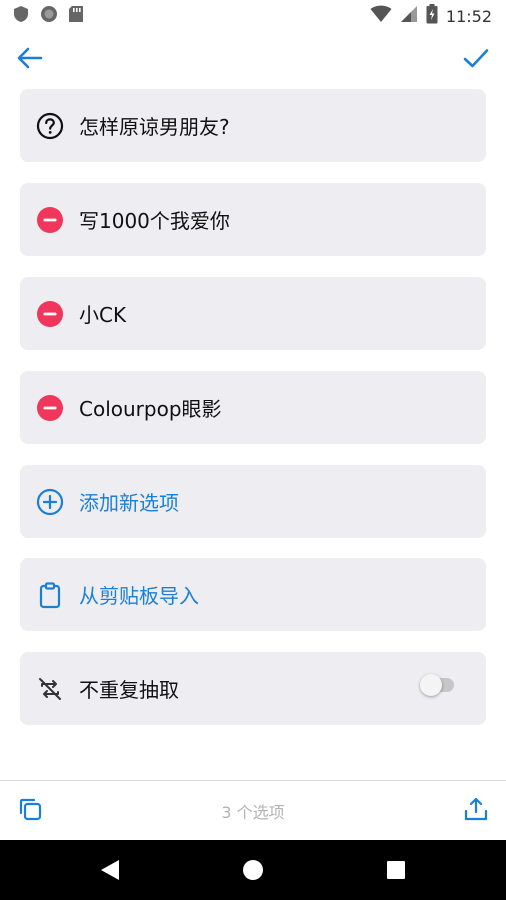 The height and width of the screenshot is (900, 506). I want to click on option-item: Colourpop眼影, so click(253, 407).